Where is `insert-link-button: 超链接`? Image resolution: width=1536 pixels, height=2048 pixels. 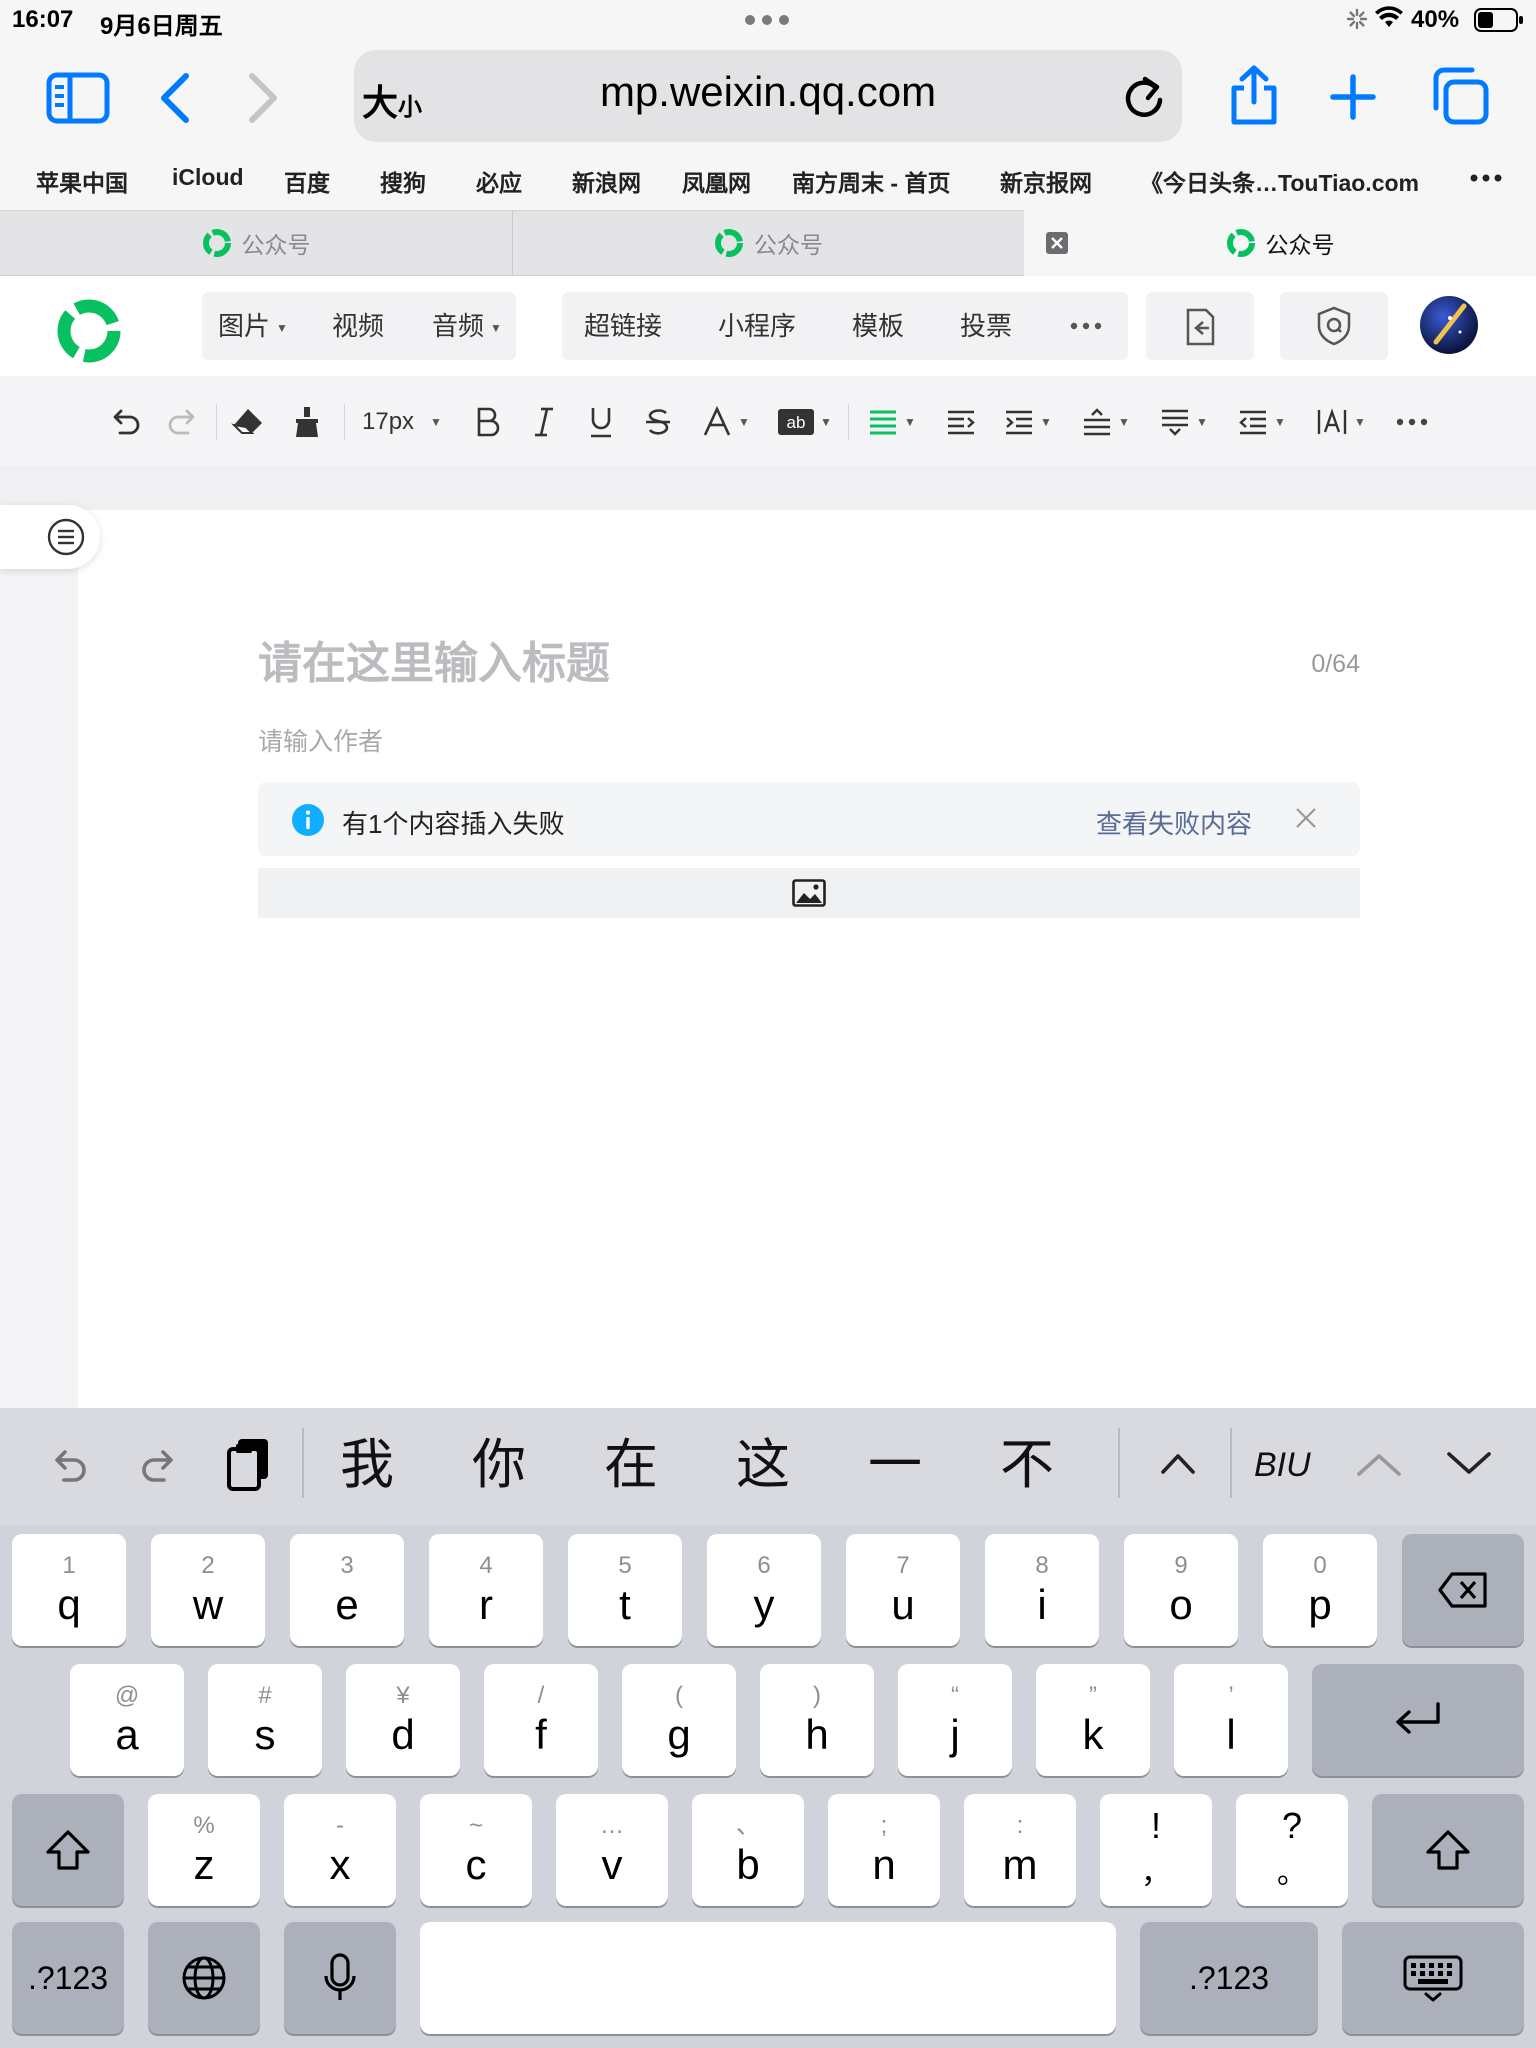
insert-link-button: 超链接 is located at coordinates (623, 326).